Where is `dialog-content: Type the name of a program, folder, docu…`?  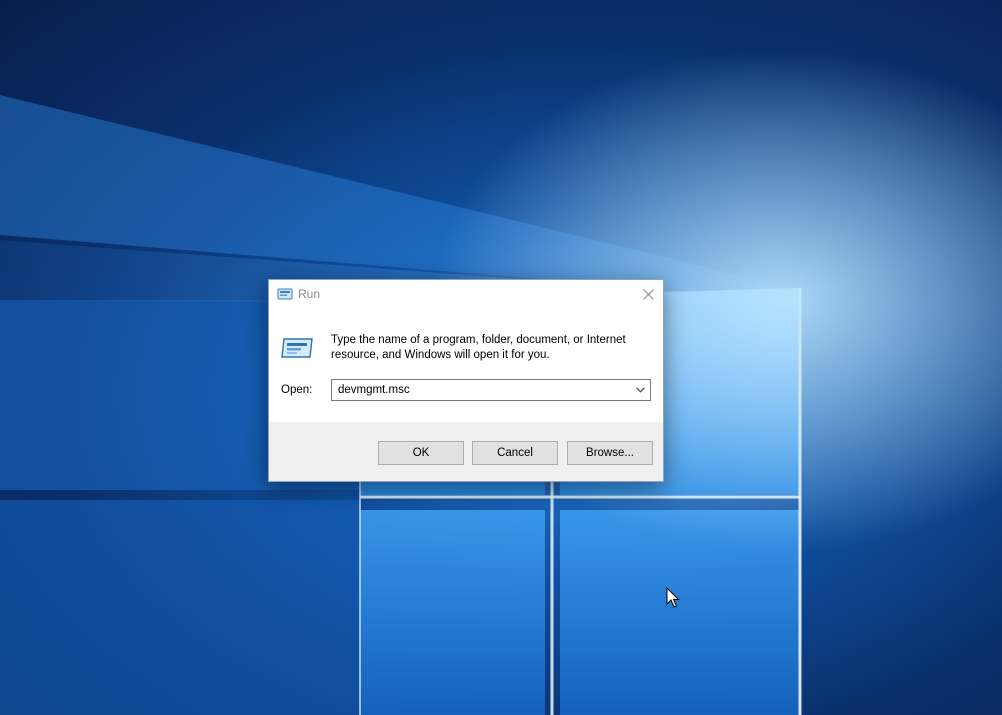
dialog-content: Type the name of a program, folder, docu… is located at coordinates (466, 365).